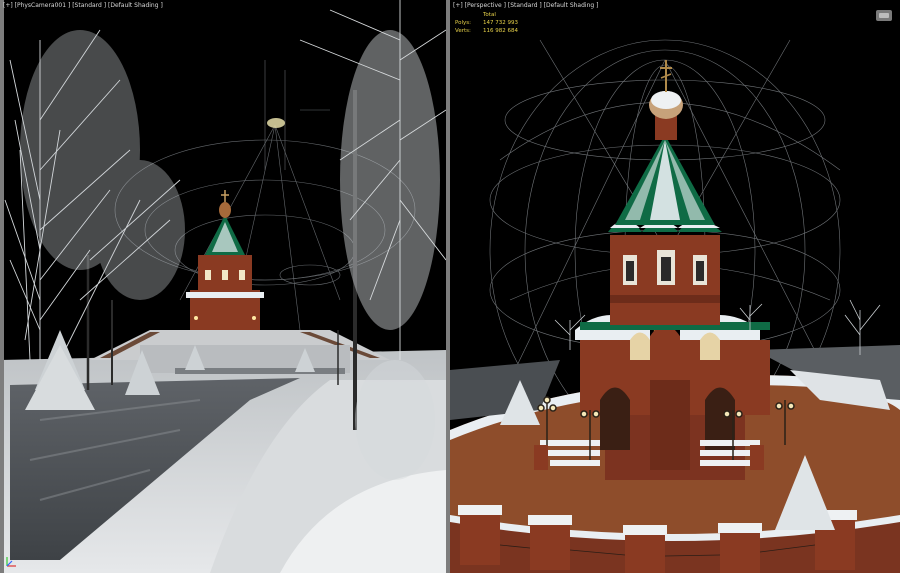 The height and width of the screenshot is (573, 900). What do you see at coordinates (2, 286) in the screenshot?
I see `viewport-left-border` at bounding box center [2, 286].